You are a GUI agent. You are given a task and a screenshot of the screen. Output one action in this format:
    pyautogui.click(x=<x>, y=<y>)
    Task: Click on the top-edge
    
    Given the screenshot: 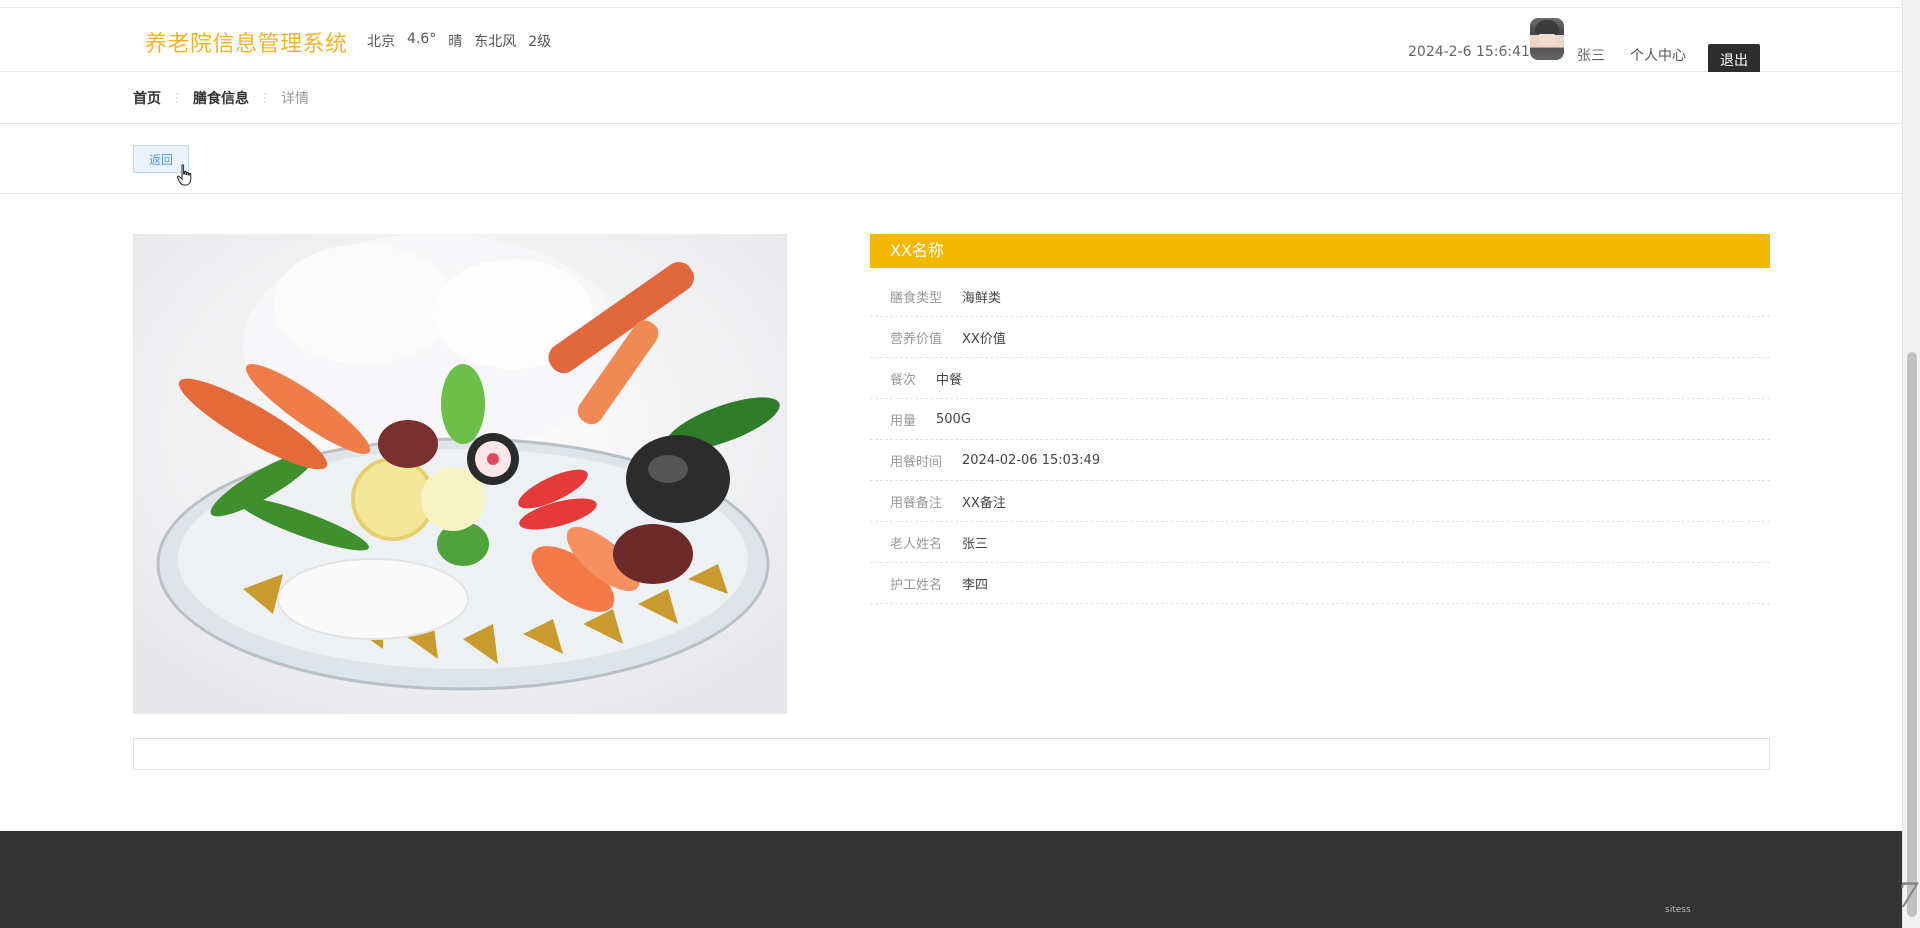 What is the action you would take?
    pyautogui.click(x=951, y=4)
    